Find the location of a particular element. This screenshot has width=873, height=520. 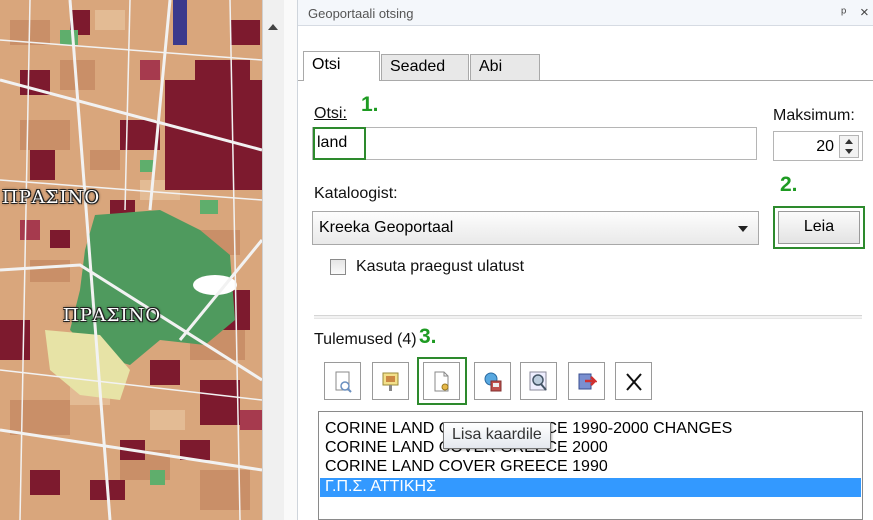

step-2-marker: 2. is located at coordinates (789, 184).